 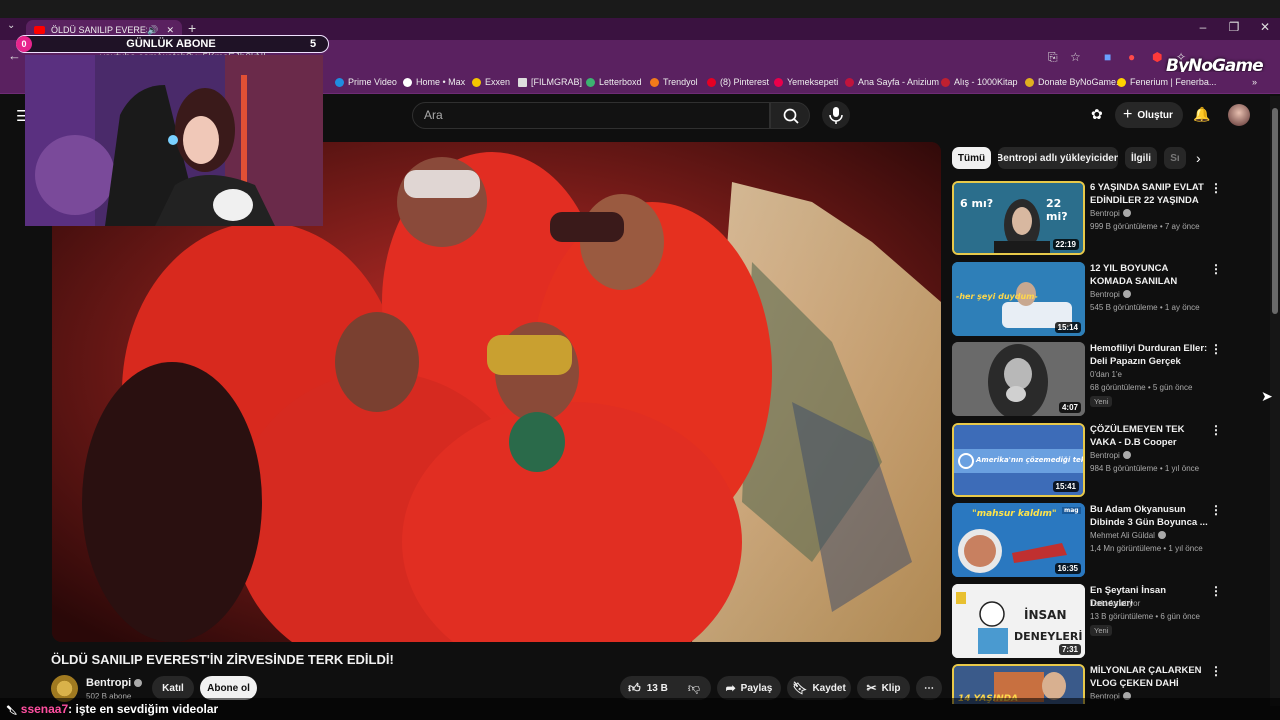 I want to click on video-thumbnail: "mahsur kaldım" mag 16:35, so click(x=1018, y=540).